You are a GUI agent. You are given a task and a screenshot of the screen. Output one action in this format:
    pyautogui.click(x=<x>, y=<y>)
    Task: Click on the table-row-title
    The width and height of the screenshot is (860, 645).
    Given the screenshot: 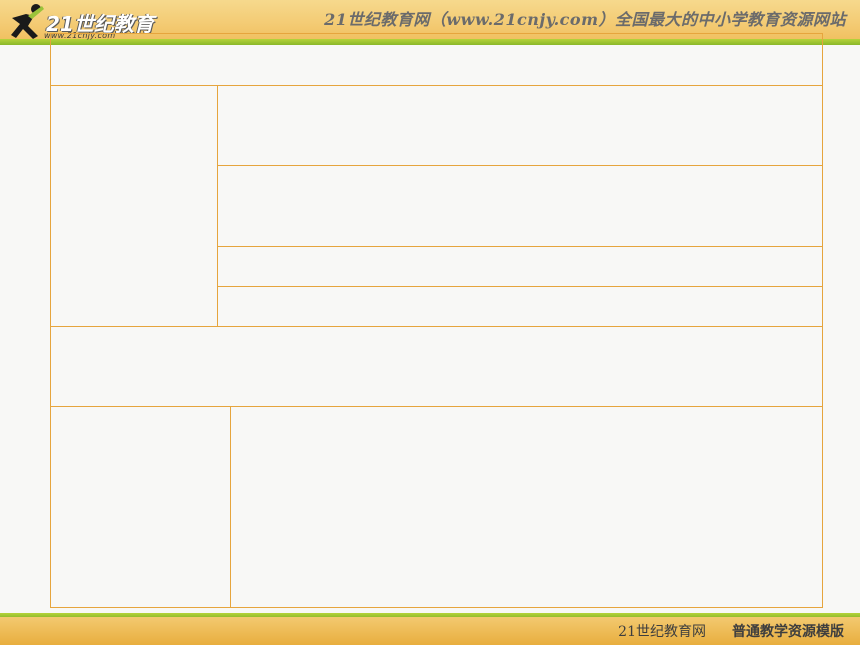 What is the action you would take?
    pyautogui.click(x=436, y=59)
    